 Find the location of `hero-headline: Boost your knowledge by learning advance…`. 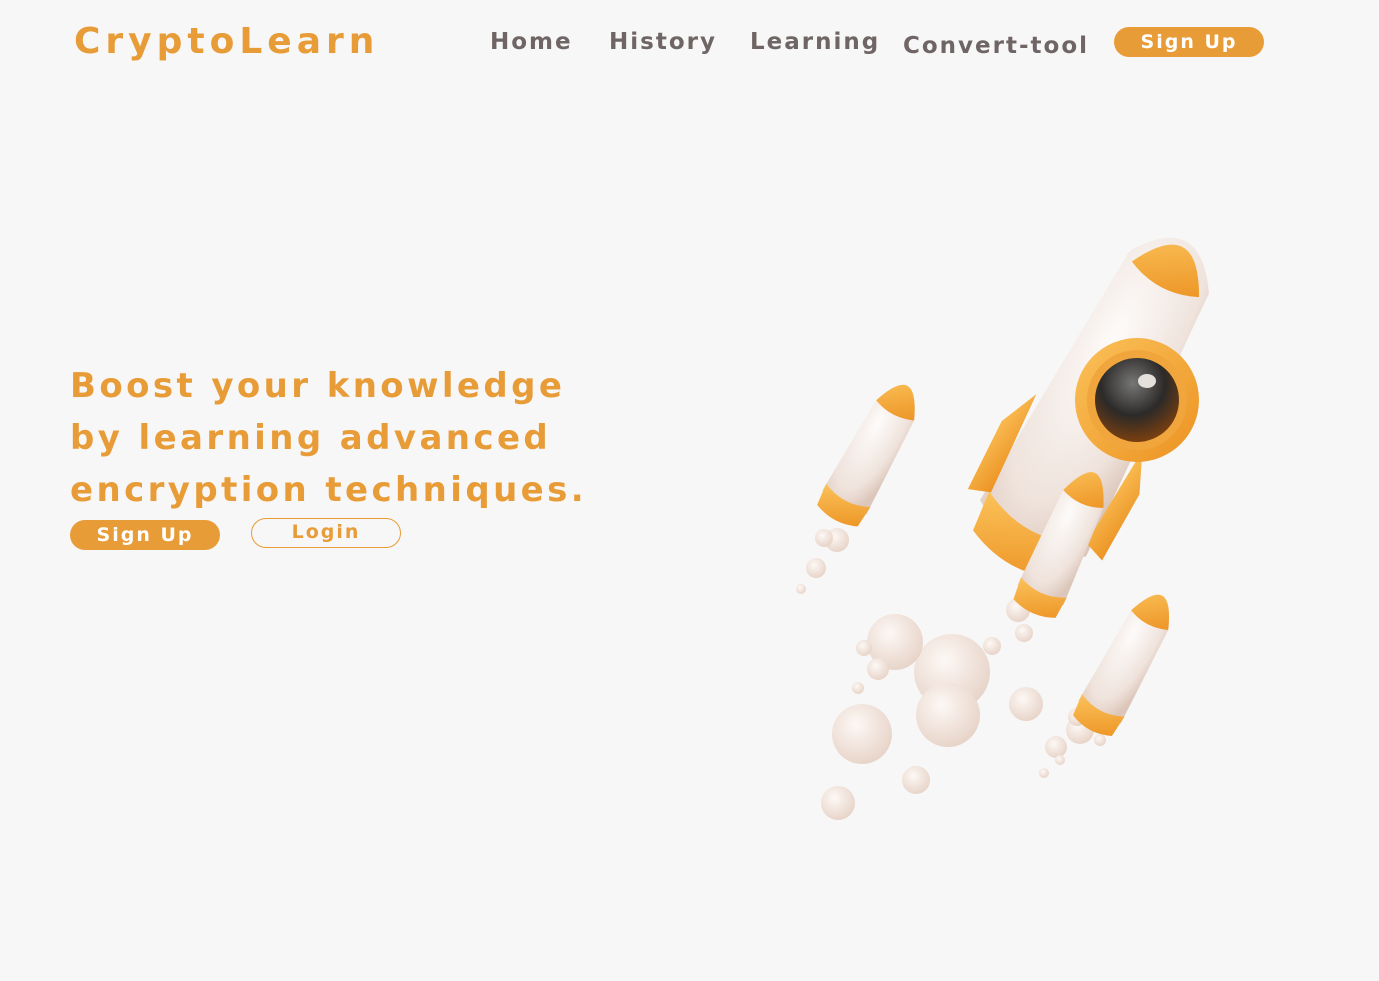

hero-headline: Boost your knowledge by learning advance… is located at coordinates (329, 438).